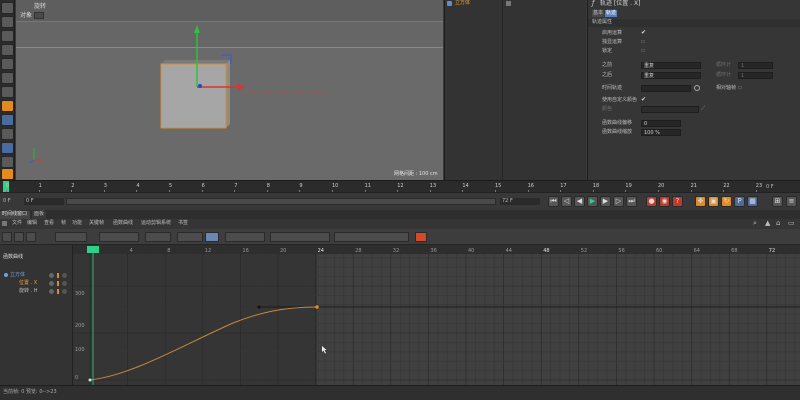 This screenshot has height=400, width=800. Describe the element at coordinates (661, 132) in the screenshot. I see `curve-scale-field: 100 %` at that location.